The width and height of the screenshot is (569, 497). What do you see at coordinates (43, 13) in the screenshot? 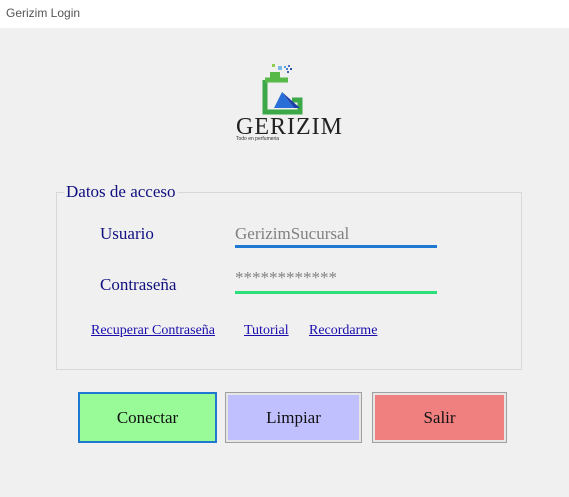
I see `window-title: Gerizim Login` at bounding box center [43, 13].